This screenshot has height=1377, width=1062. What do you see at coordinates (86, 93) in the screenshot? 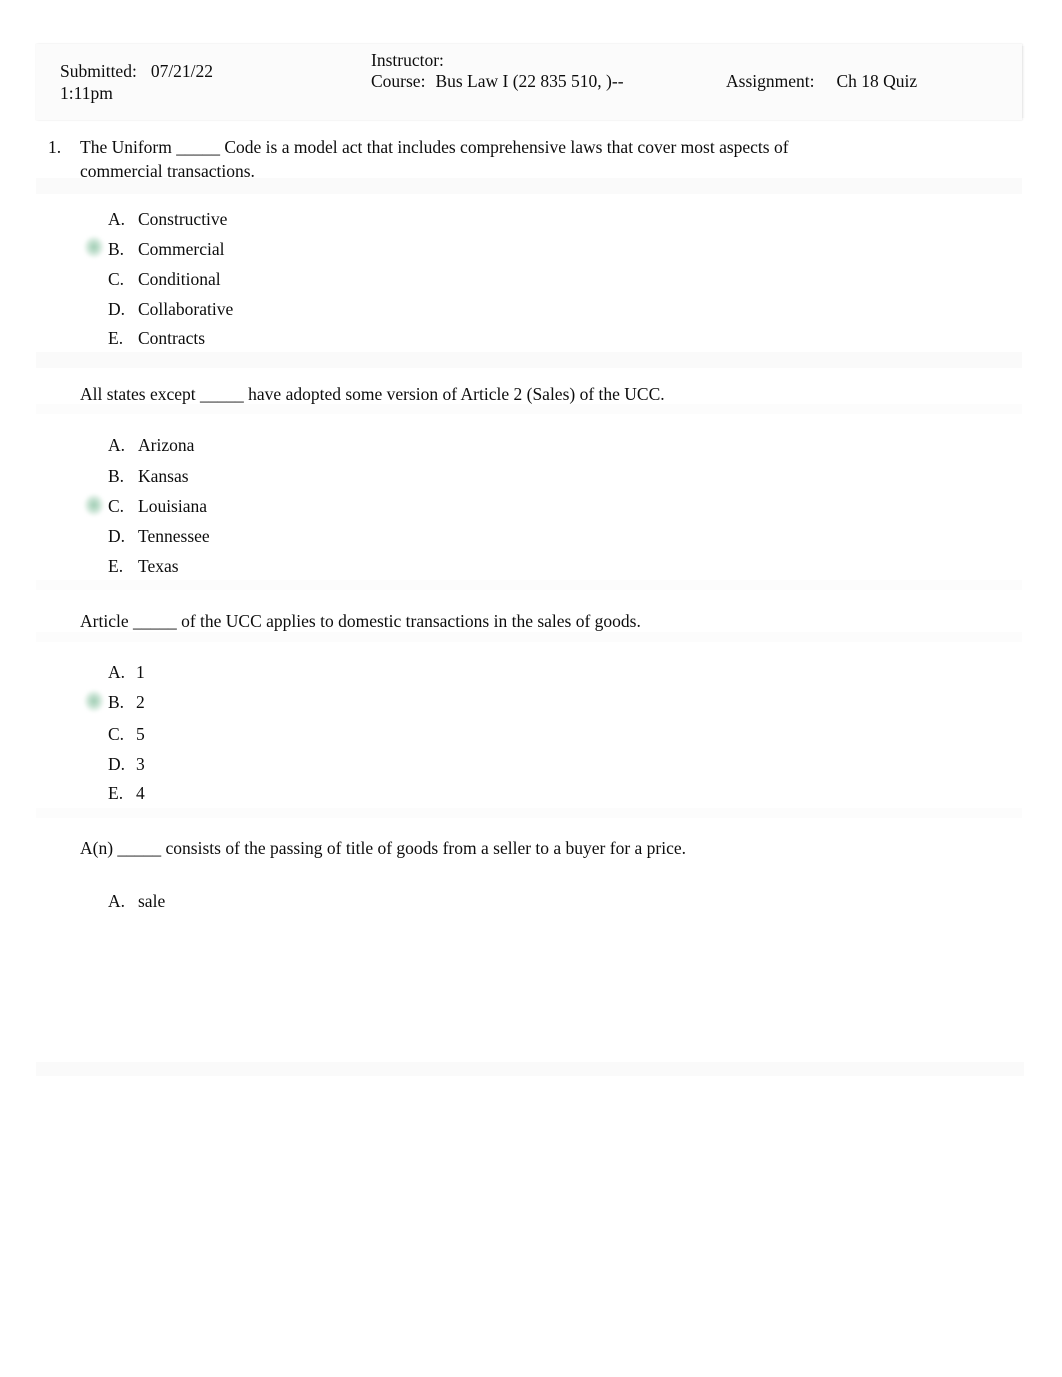
I see `submitted-time: 1:11pm` at bounding box center [86, 93].